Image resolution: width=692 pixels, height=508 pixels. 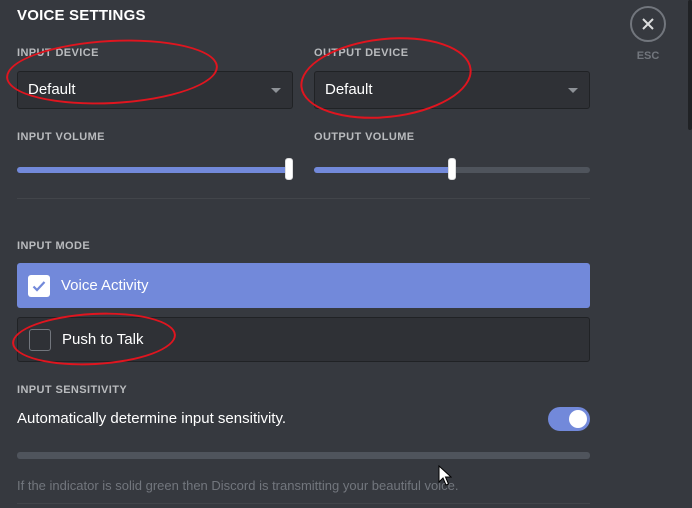 I want to click on voice-activity-label: Voice Activity, so click(x=105, y=285).